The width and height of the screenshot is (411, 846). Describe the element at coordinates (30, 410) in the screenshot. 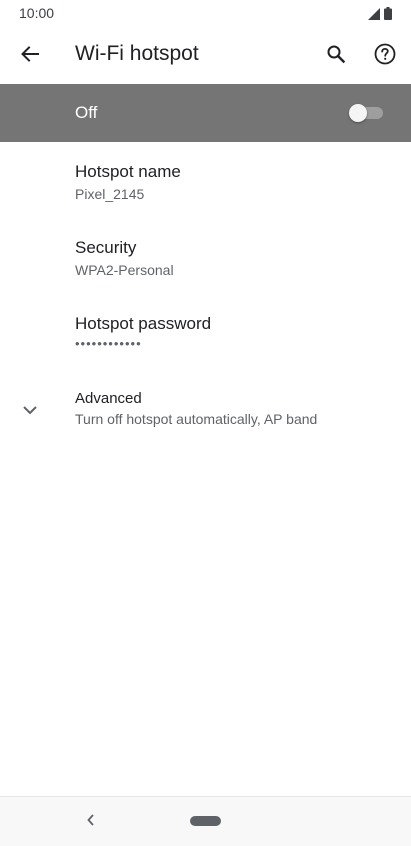

I see `chevron-down-icon` at that location.